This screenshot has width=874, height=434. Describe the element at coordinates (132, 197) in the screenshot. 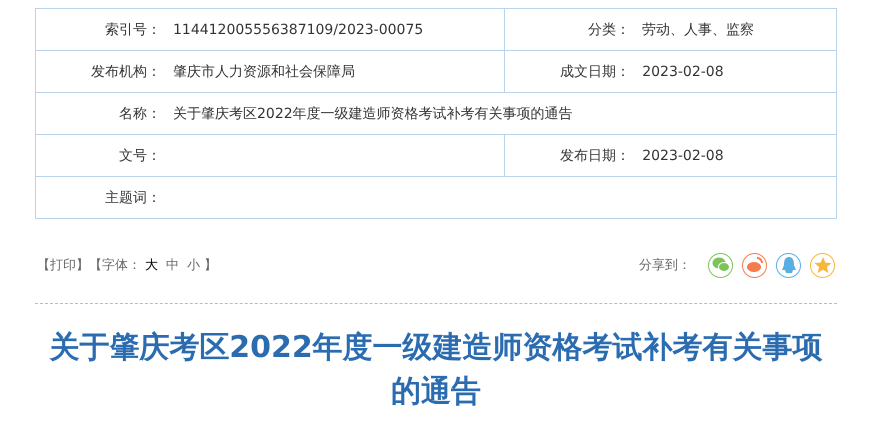

I see `field-label: 主题词：` at that location.